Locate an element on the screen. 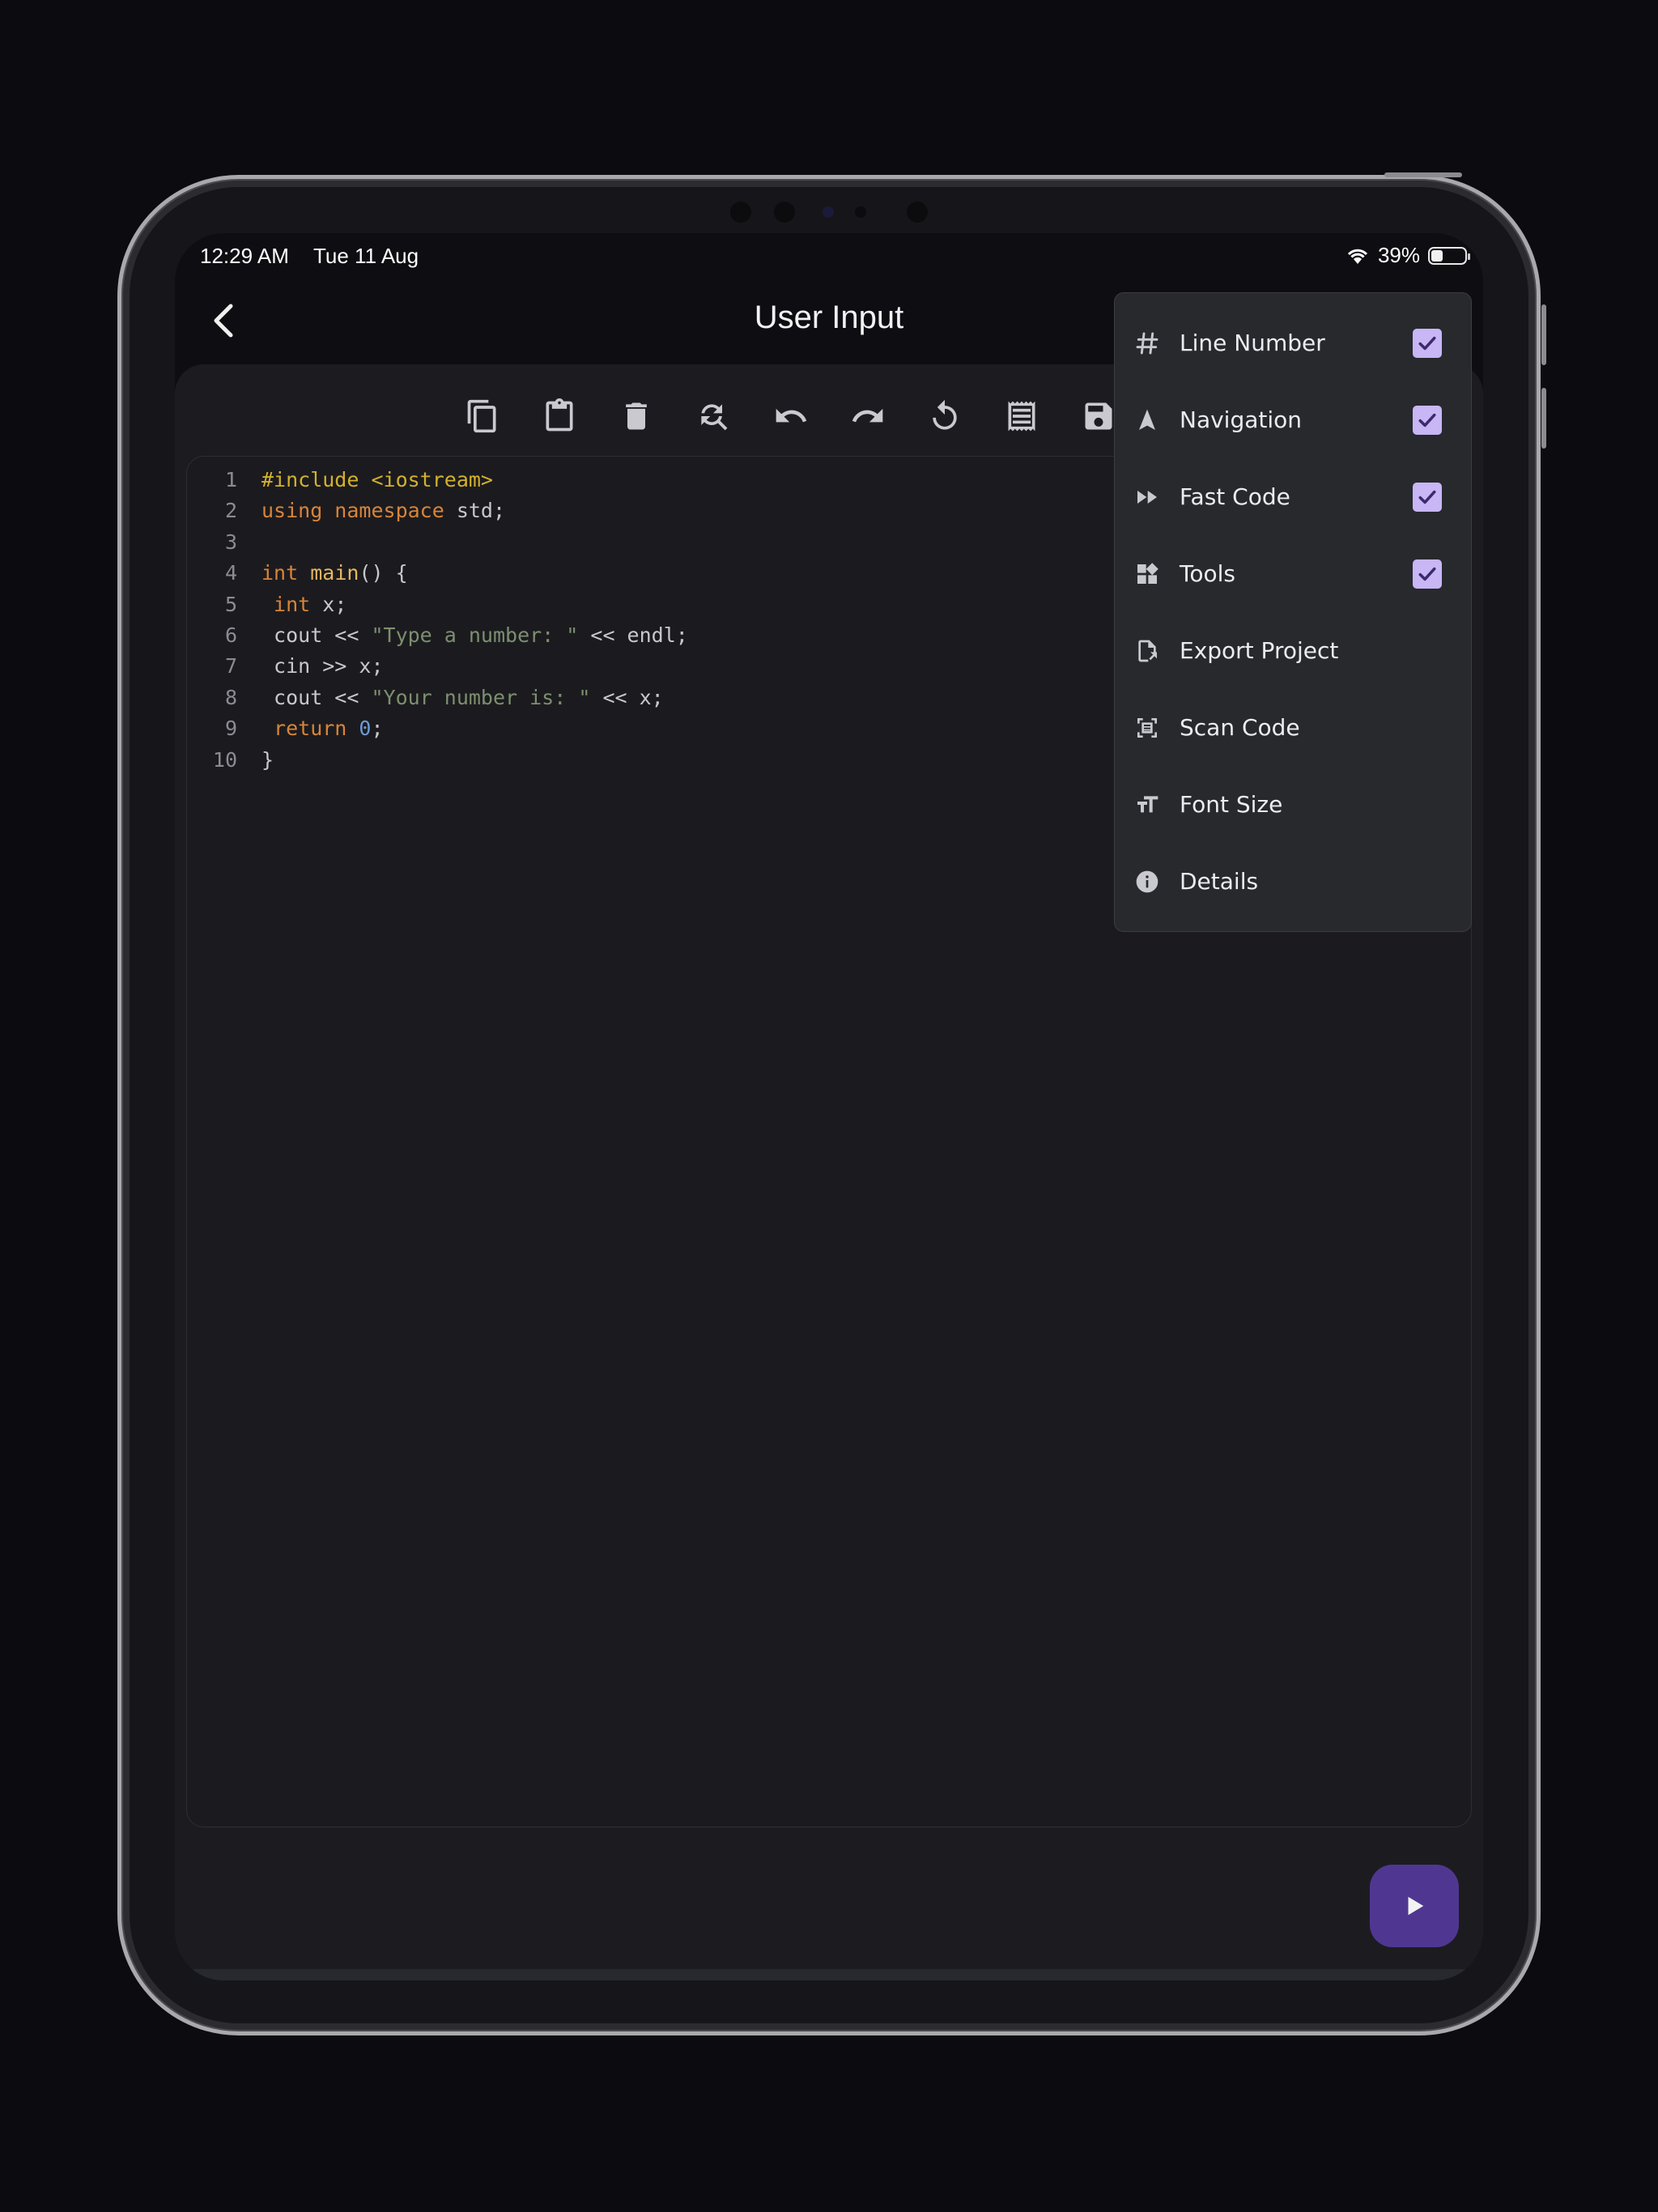 This screenshot has height=2212, width=1658. menu-item-export-project: Export Project is located at coordinates (1293, 651).